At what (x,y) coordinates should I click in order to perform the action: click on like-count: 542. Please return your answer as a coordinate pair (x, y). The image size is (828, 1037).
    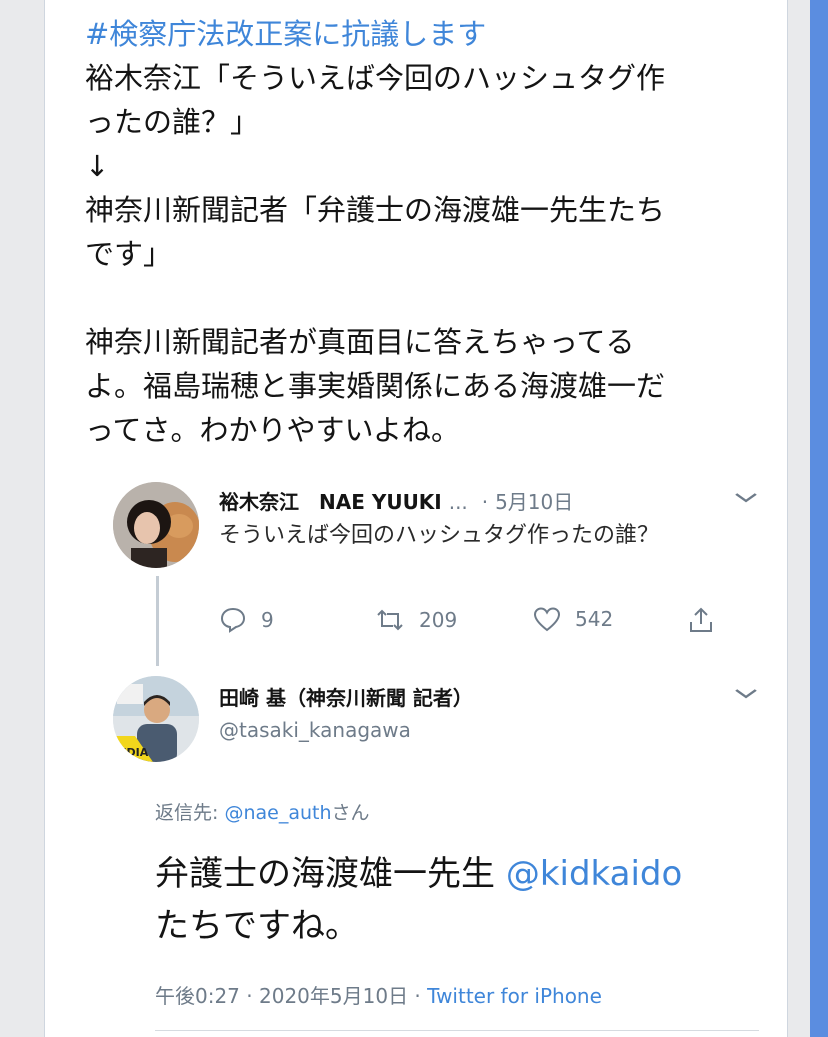
    Looking at the image, I should click on (594, 619).